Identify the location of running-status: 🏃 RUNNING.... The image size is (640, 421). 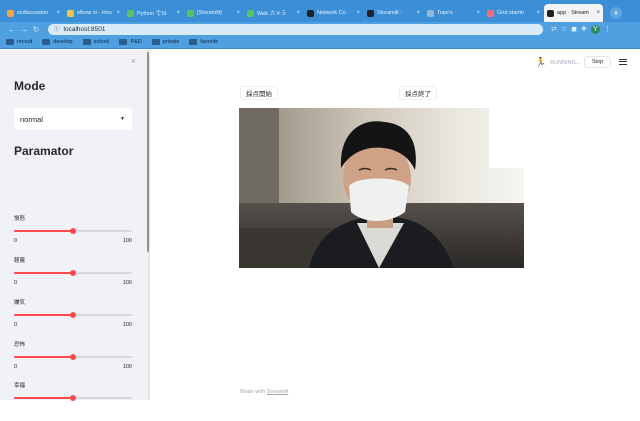
(558, 62).